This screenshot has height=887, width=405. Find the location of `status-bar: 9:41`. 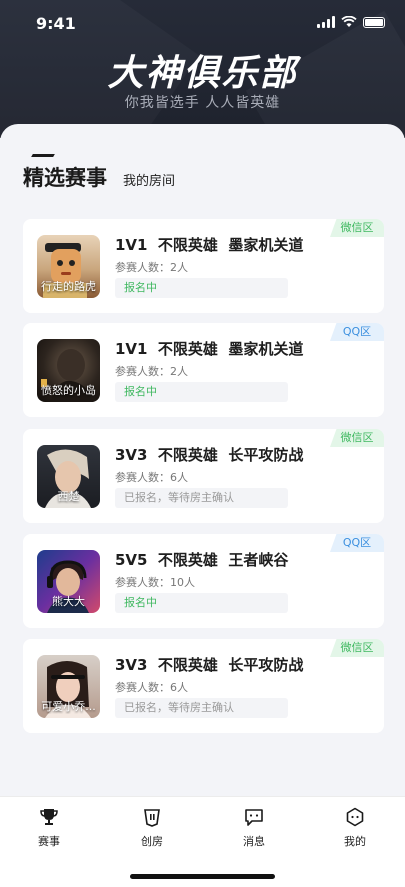

status-bar: 9:41 is located at coordinates (202, 22).